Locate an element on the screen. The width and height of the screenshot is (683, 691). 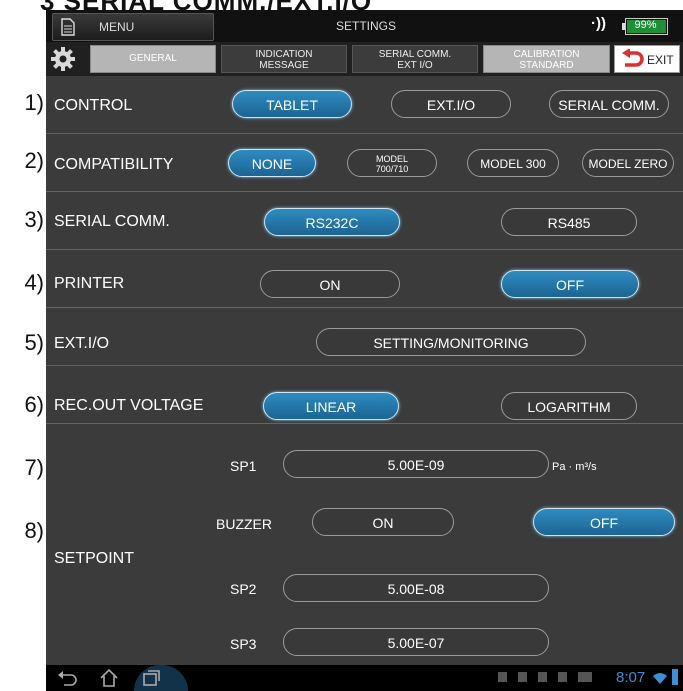
tab-indication-message: INDICATION MESSAGE is located at coordinates (284, 59).